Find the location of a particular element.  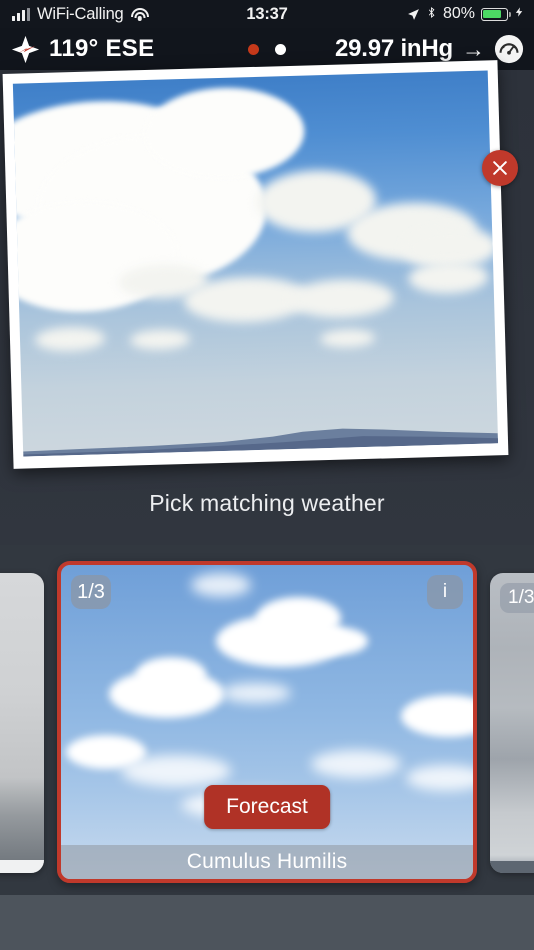

foggy-forest-overlay is located at coordinates (22, 825).